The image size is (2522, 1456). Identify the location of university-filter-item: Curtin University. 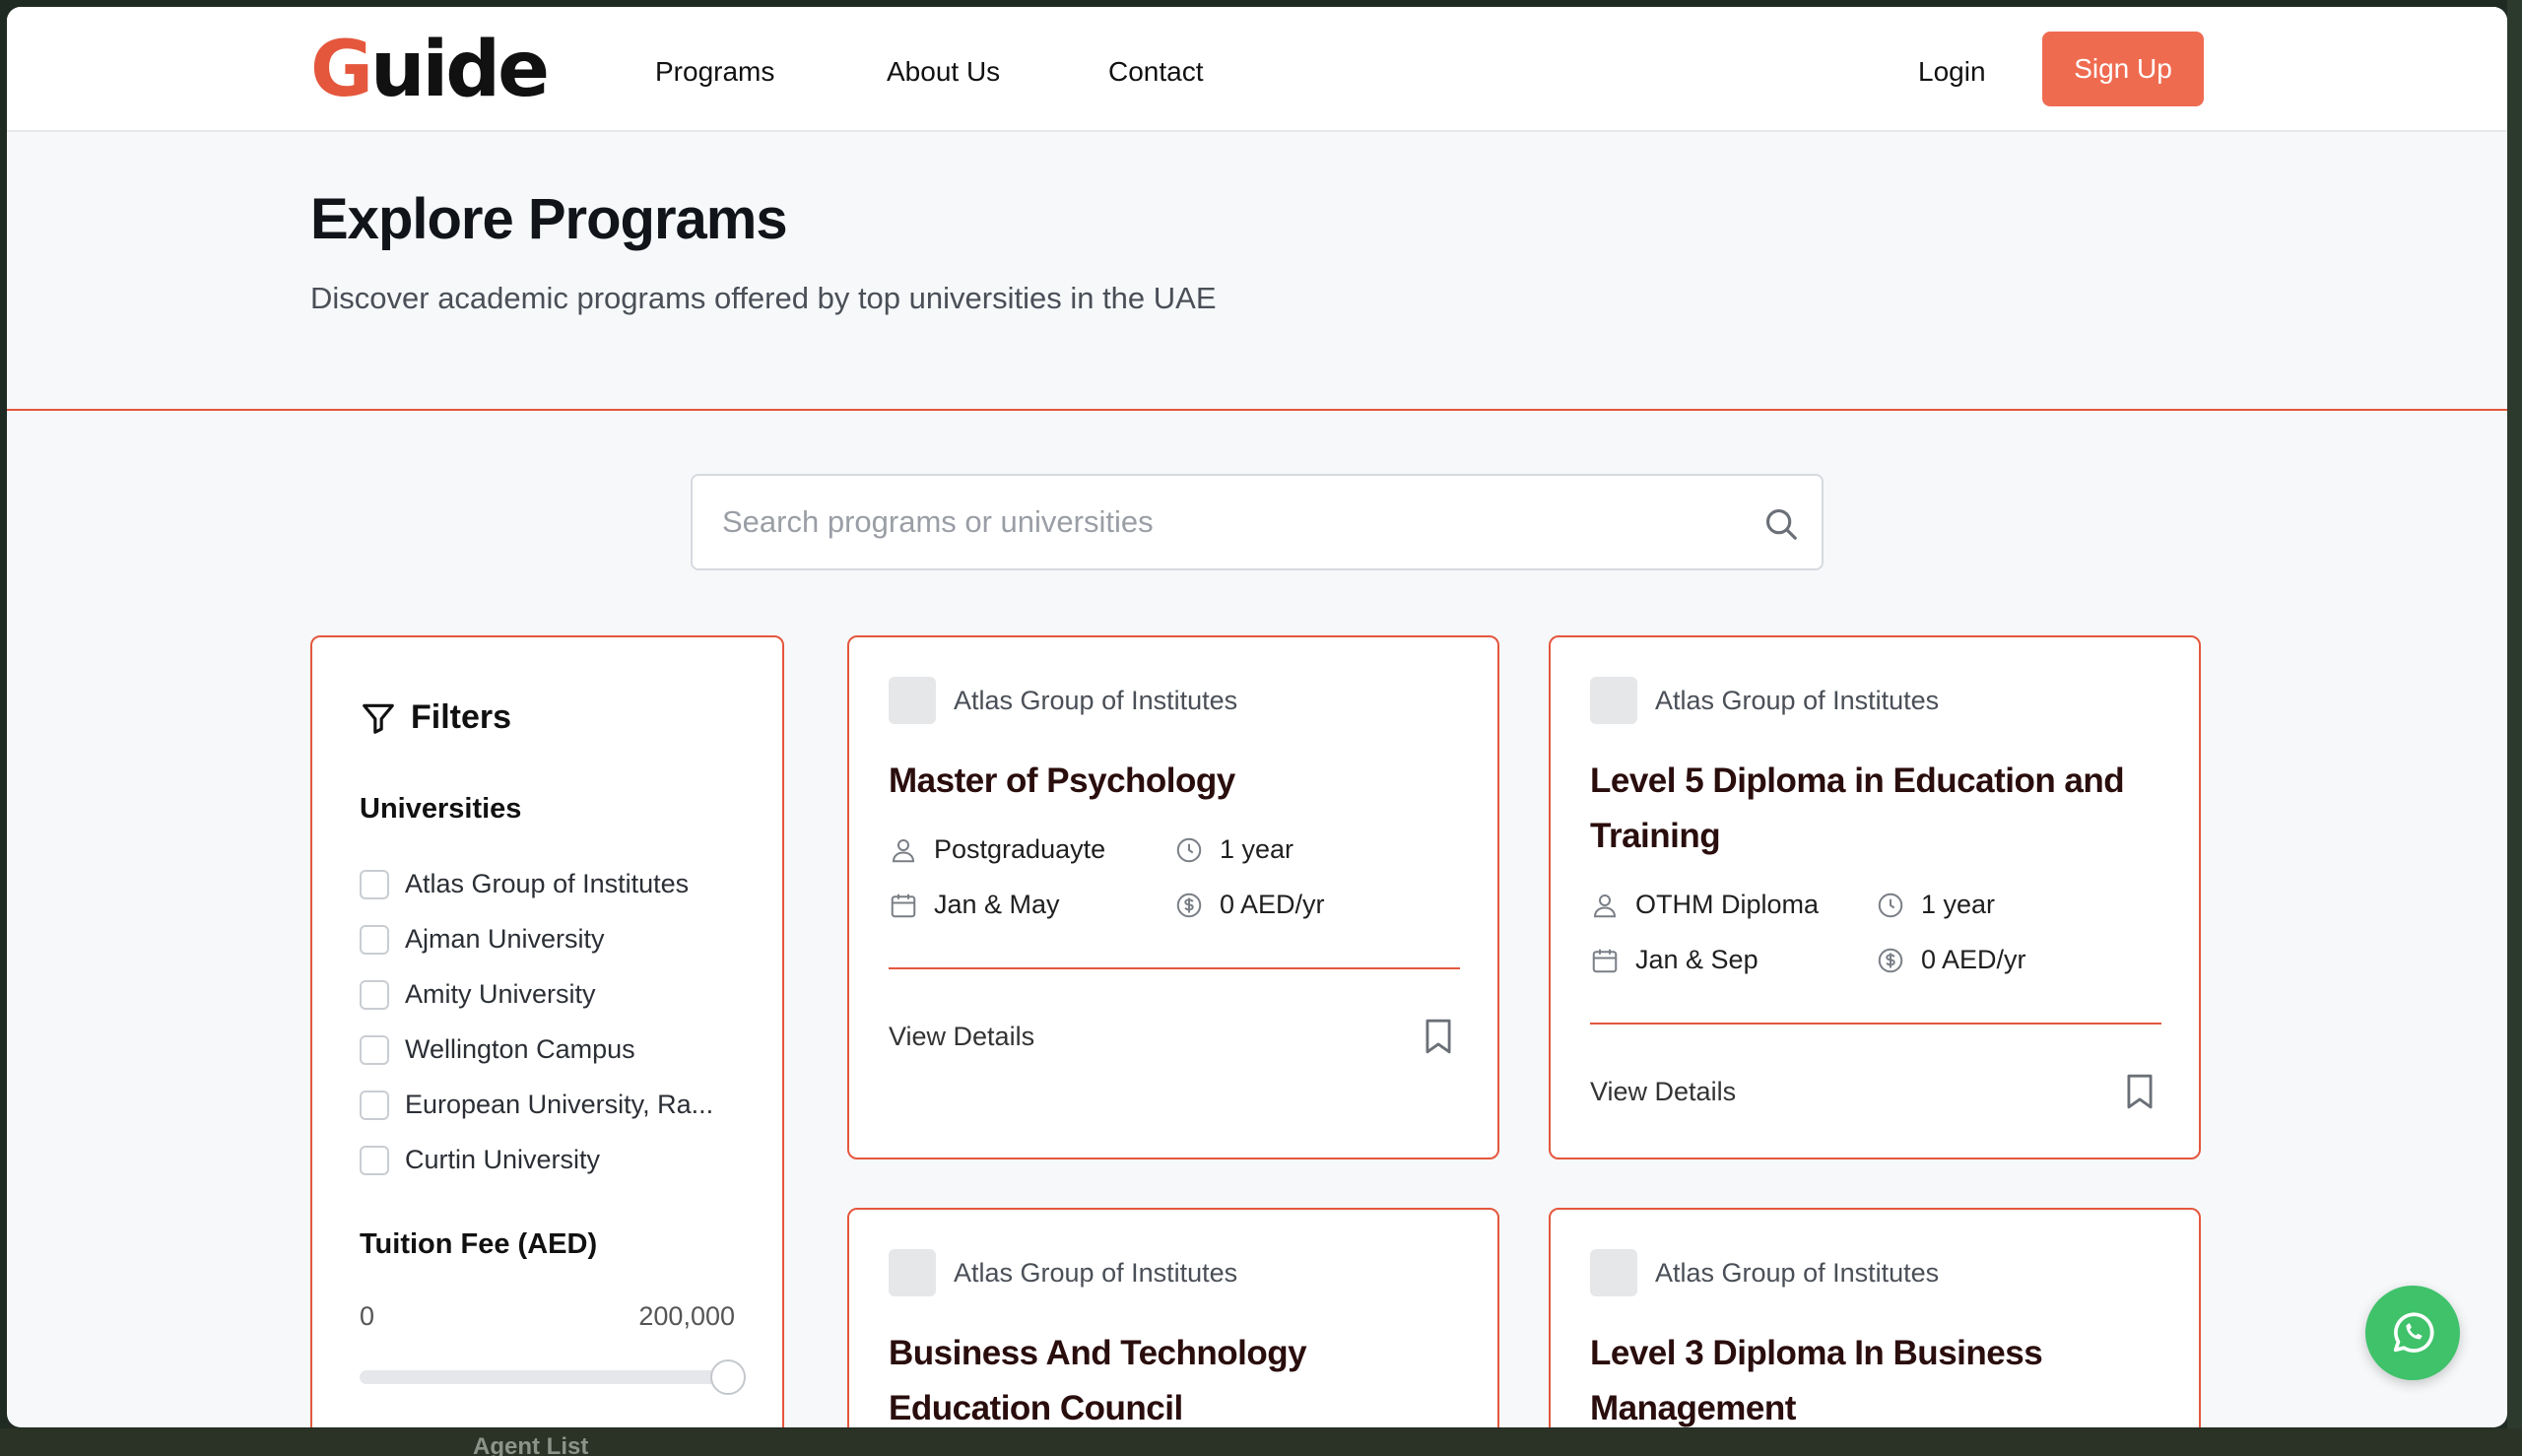
(480, 1160).